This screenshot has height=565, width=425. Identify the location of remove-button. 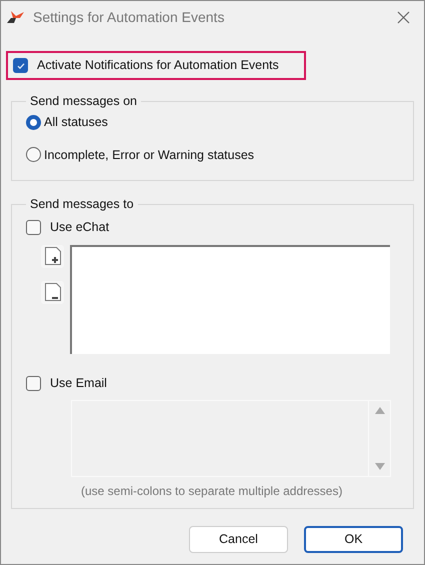
(52, 292).